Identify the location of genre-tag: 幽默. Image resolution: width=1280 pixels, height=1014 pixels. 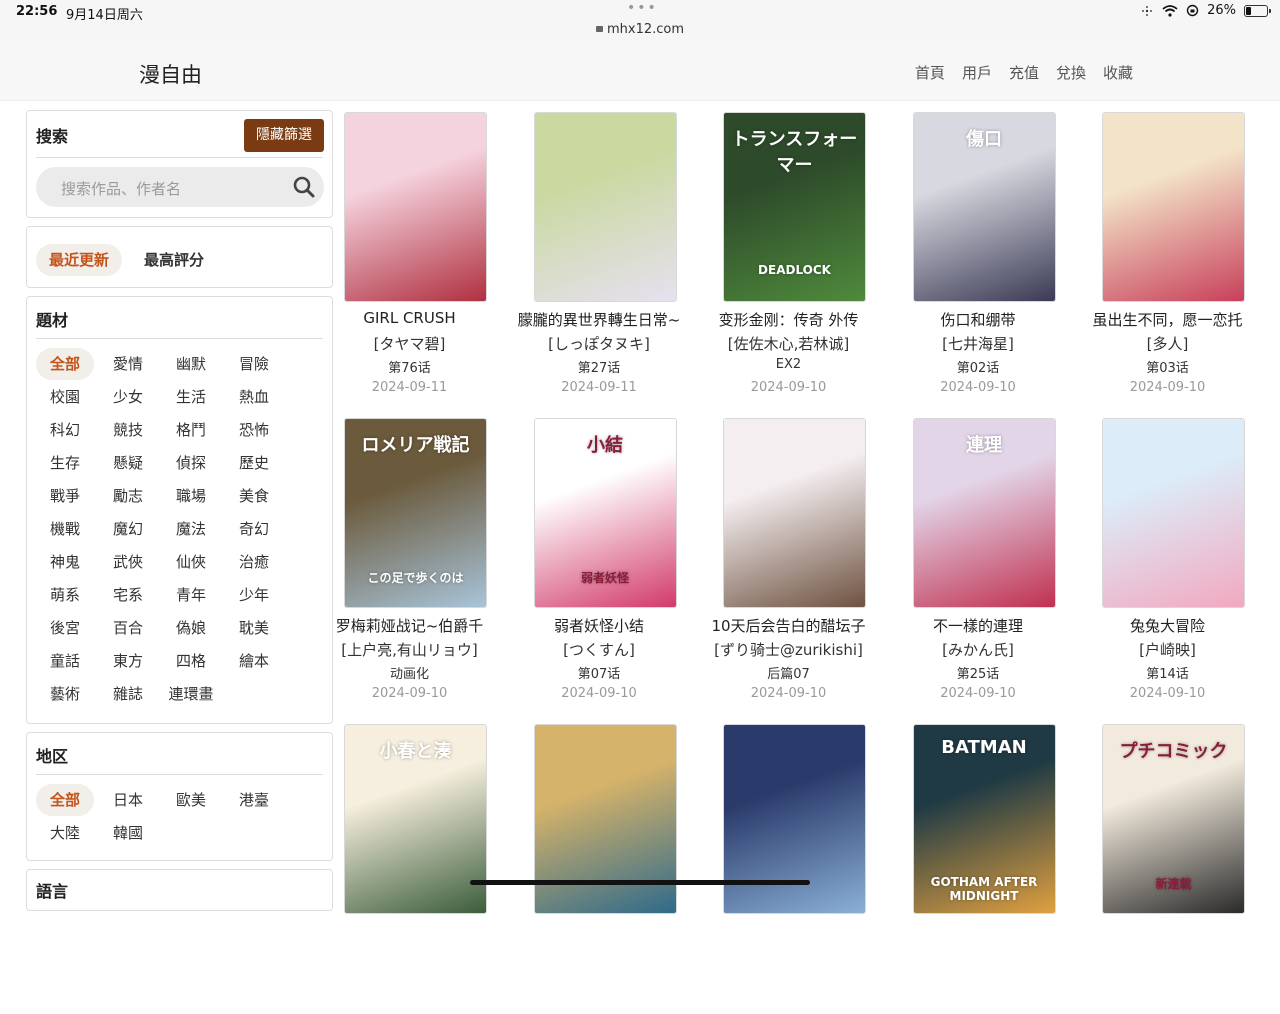
(191, 364).